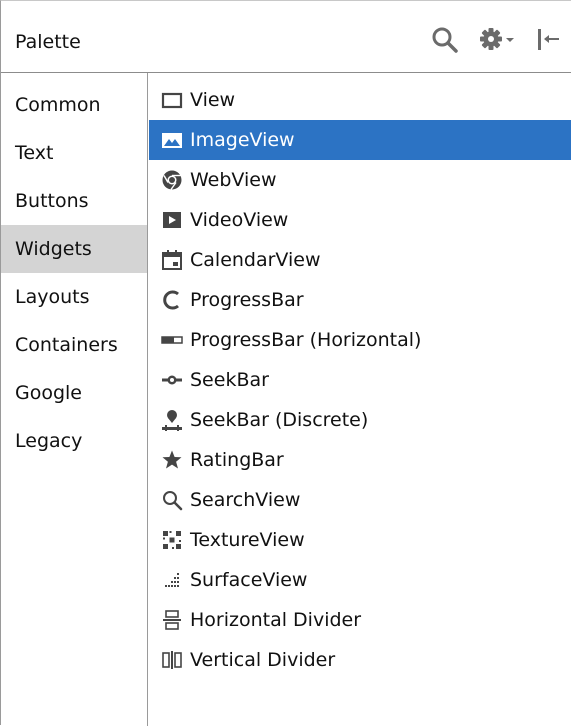  I want to click on palette-item-calendarview: CalendarView, so click(360, 260).